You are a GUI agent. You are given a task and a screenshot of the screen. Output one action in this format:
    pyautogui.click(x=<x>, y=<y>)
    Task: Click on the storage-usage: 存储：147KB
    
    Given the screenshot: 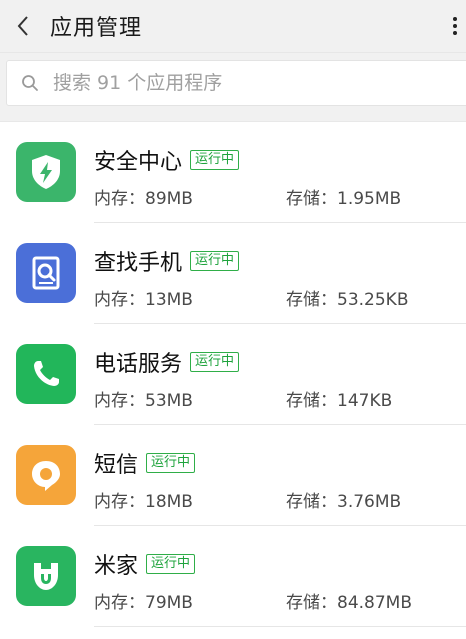 What is the action you would take?
    pyautogui.click(x=339, y=401)
    